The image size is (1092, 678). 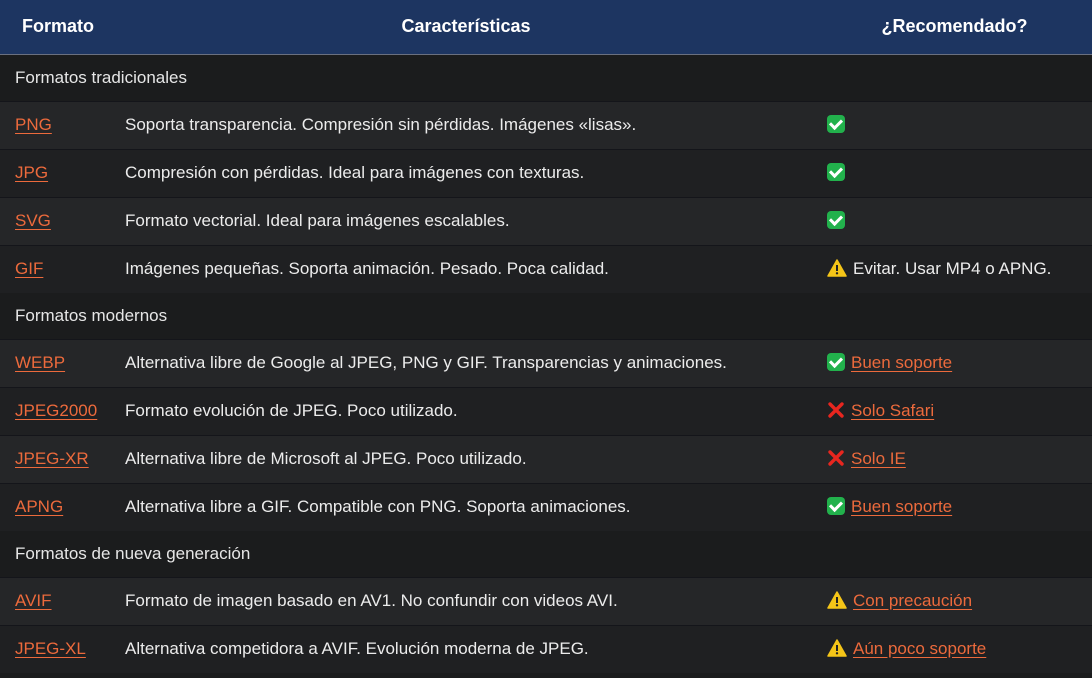 I want to click on recommendation-cell: Aún poco soporte, so click(x=954, y=648).